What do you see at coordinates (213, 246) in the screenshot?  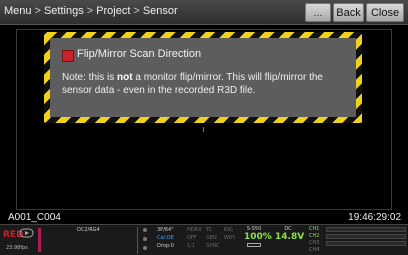 I see `tc-sync: SYNC` at bounding box center [213, 246].